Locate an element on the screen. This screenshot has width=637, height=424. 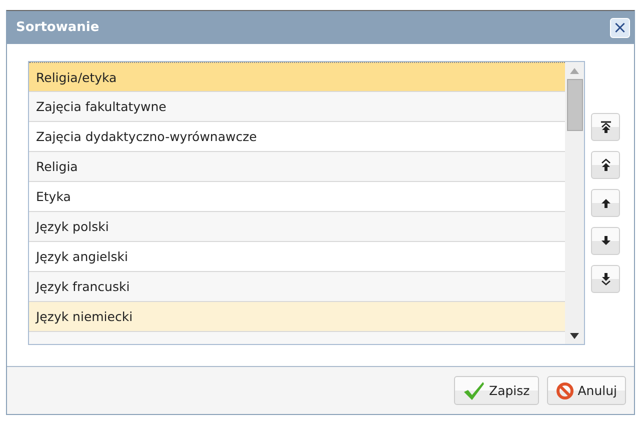
scrollbar-thumb is located at coordinates (574, 105).